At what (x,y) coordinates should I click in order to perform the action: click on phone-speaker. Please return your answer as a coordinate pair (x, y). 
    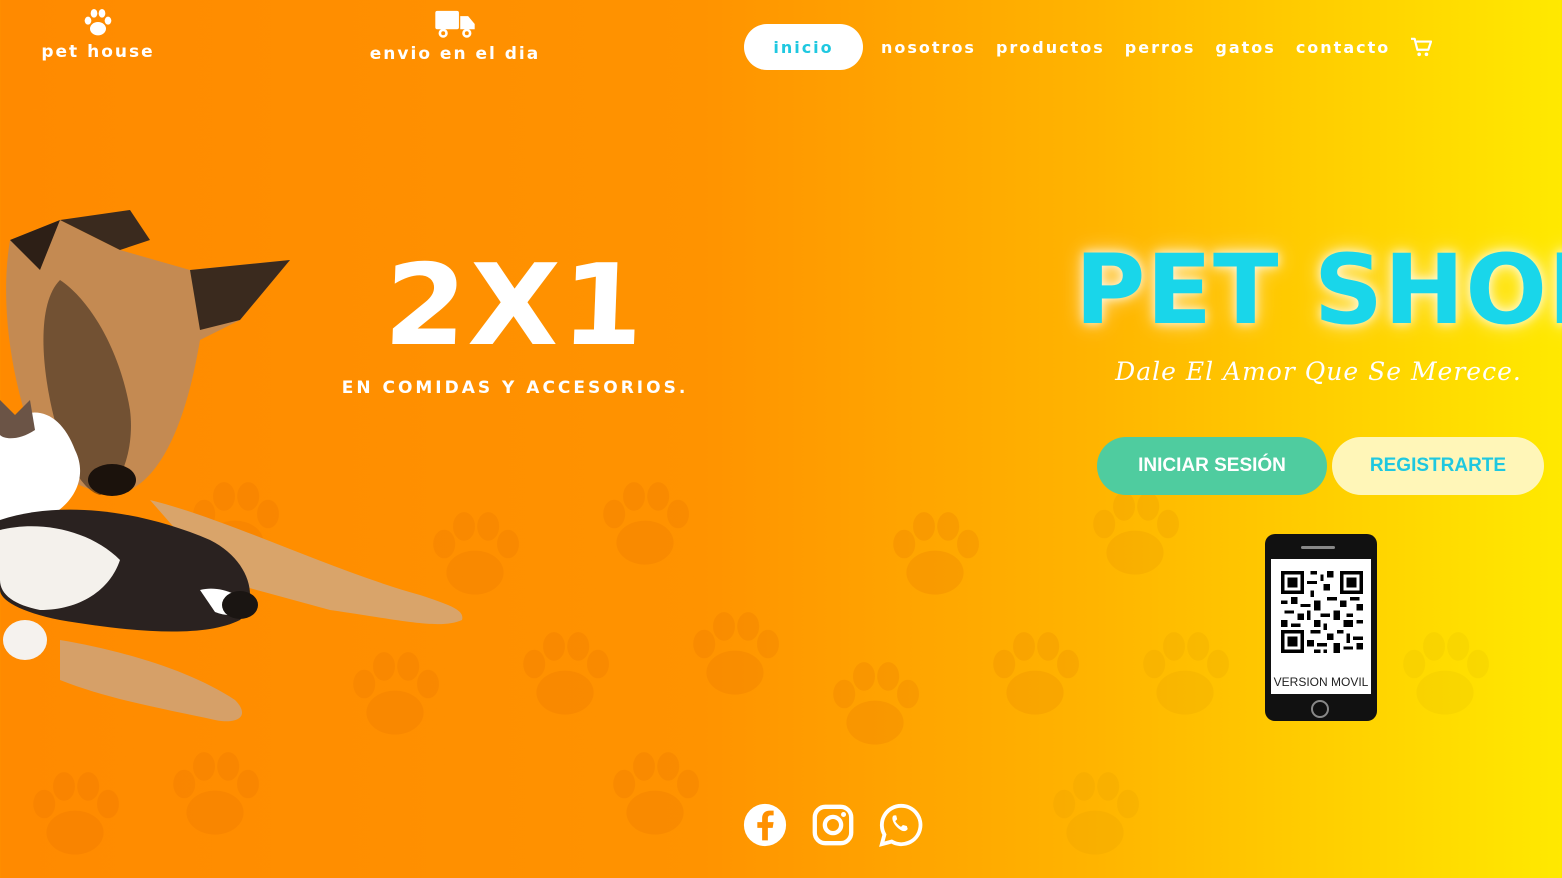
    Looking at the image, I should click on (1318, 547).